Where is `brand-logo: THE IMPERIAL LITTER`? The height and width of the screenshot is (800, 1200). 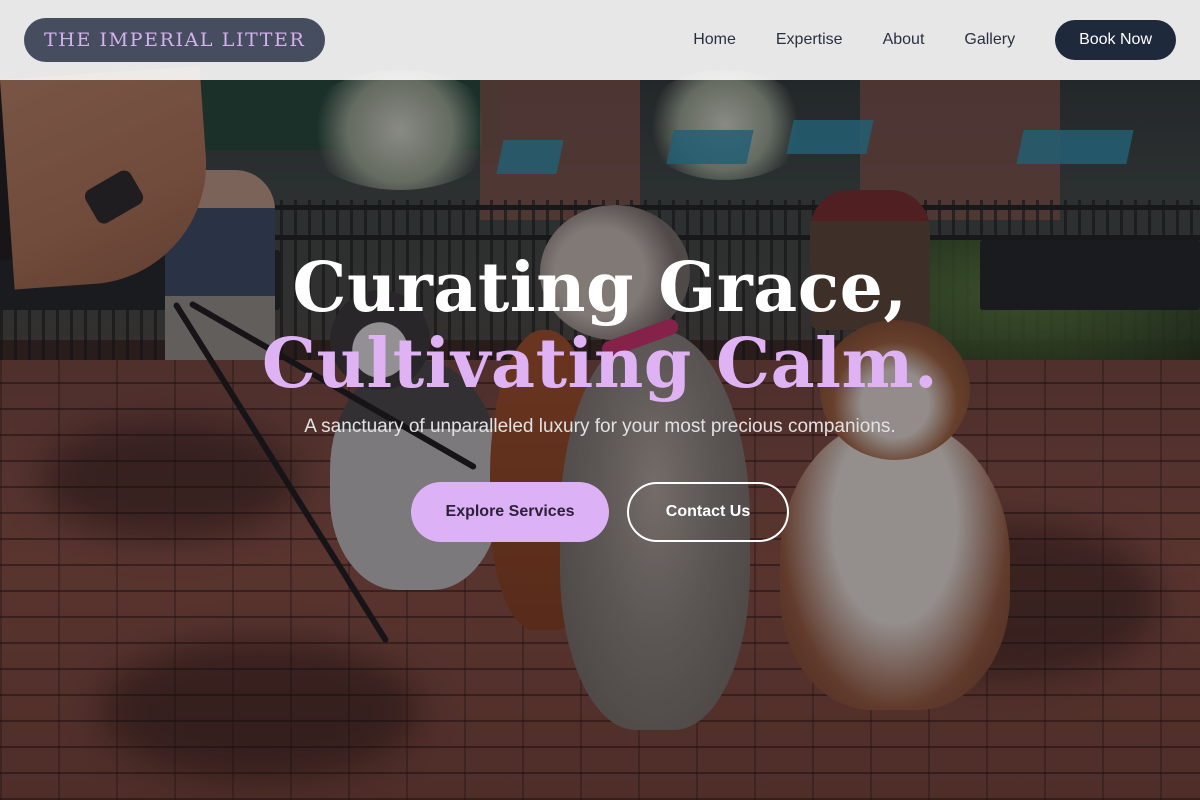 brand-logo: THE IMPERIAL LITTER is located at coordinates (175, 40).